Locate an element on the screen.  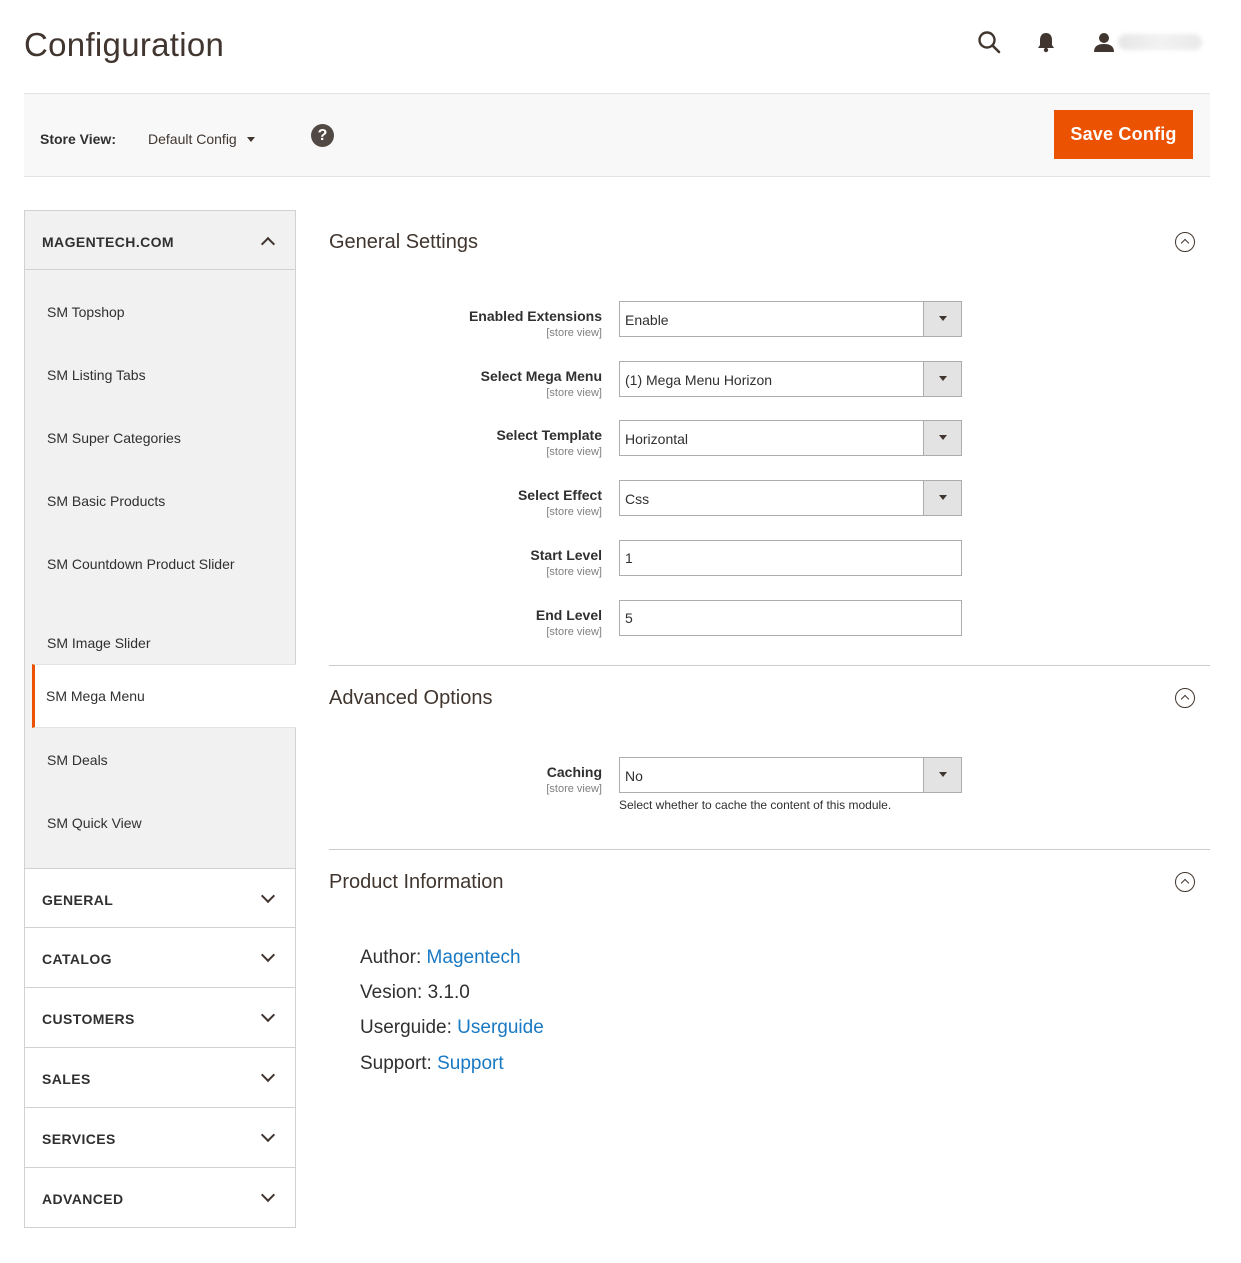
product-information-section: Product Information is located at coordinates (769, 891).